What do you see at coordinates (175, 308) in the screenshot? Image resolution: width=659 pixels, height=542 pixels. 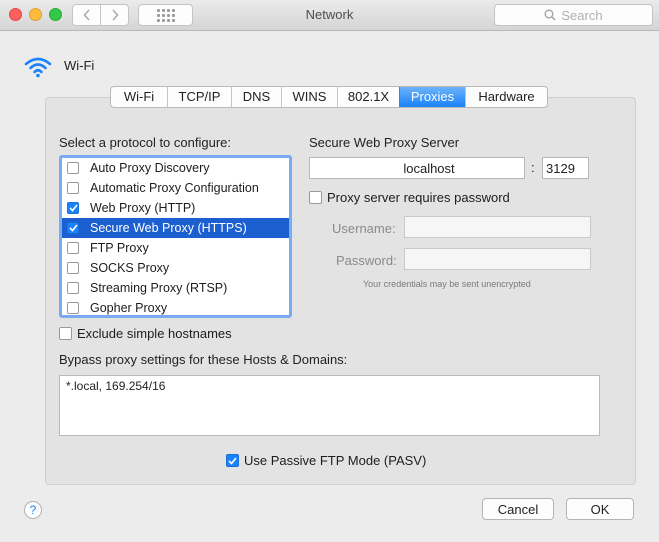 I see `list-item: Gopher Proxy` at bounding box center [175, 308].